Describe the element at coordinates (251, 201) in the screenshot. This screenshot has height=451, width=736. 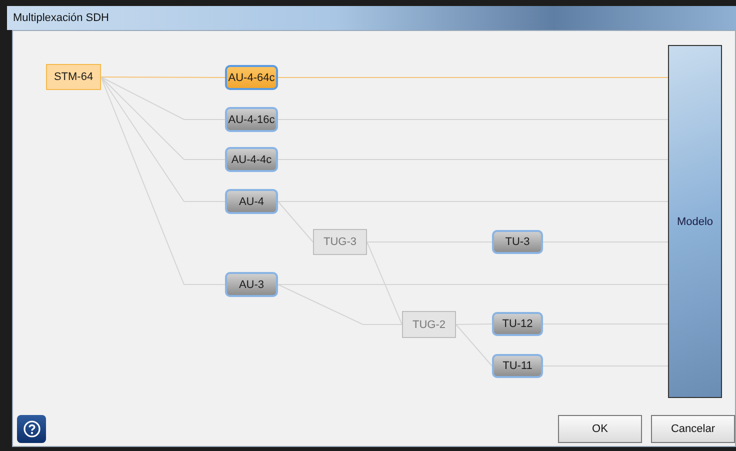
I see `container-node: AU-4` at that location.